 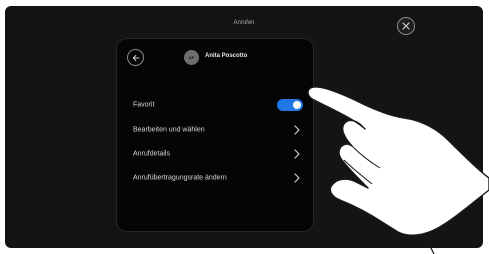 What do you see at coordinates (151, 154) in the screenshot?
I see `setting-label: Anrufdetails` at bounding box center [151, 154].